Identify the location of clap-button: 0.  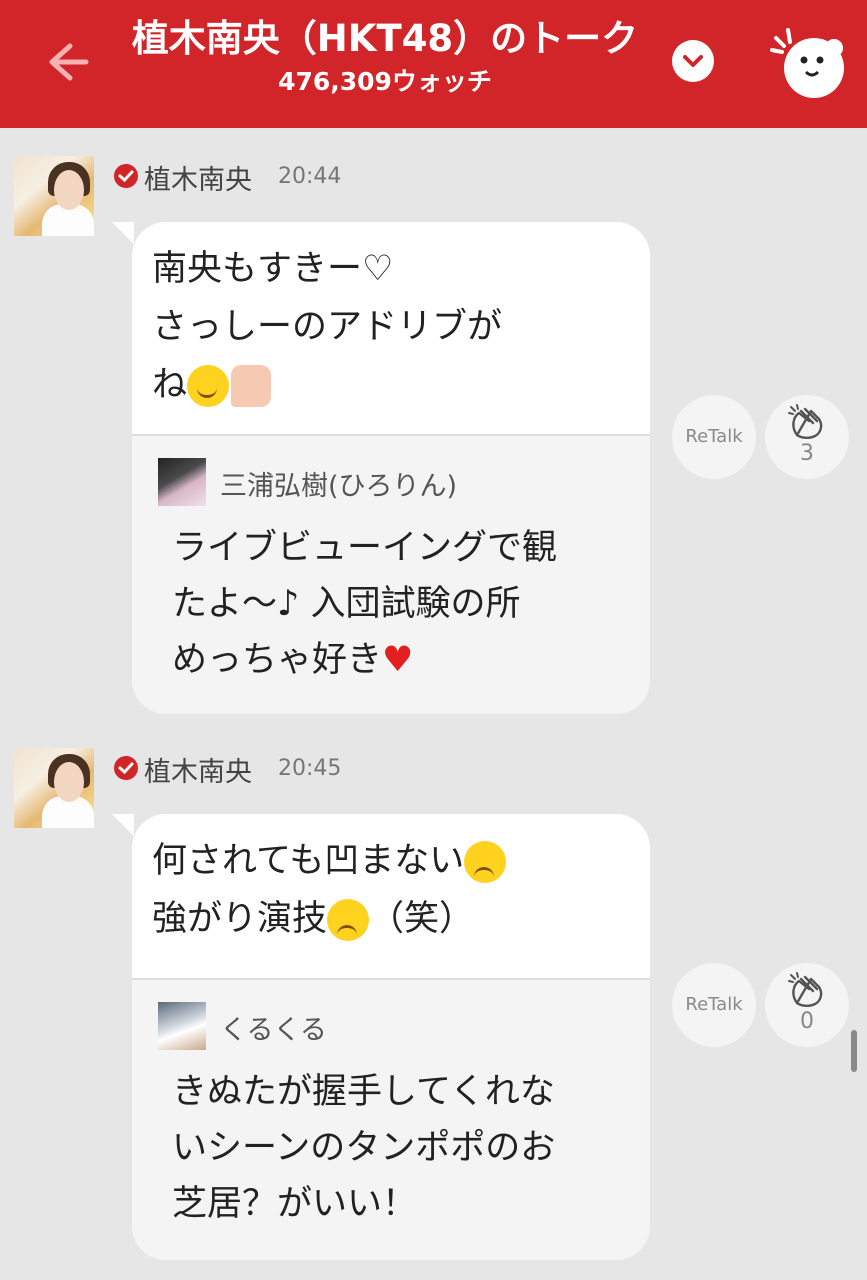
(807, 1005).